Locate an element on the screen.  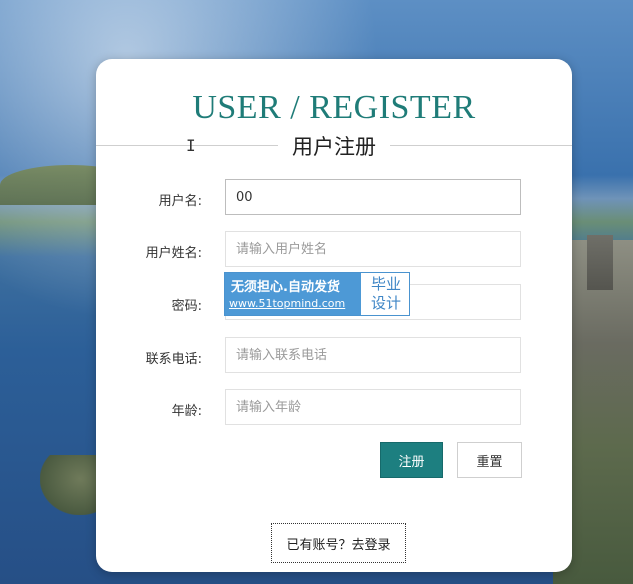
watermark-badge: 毕业 设计 is located at coordinates (386, 294).